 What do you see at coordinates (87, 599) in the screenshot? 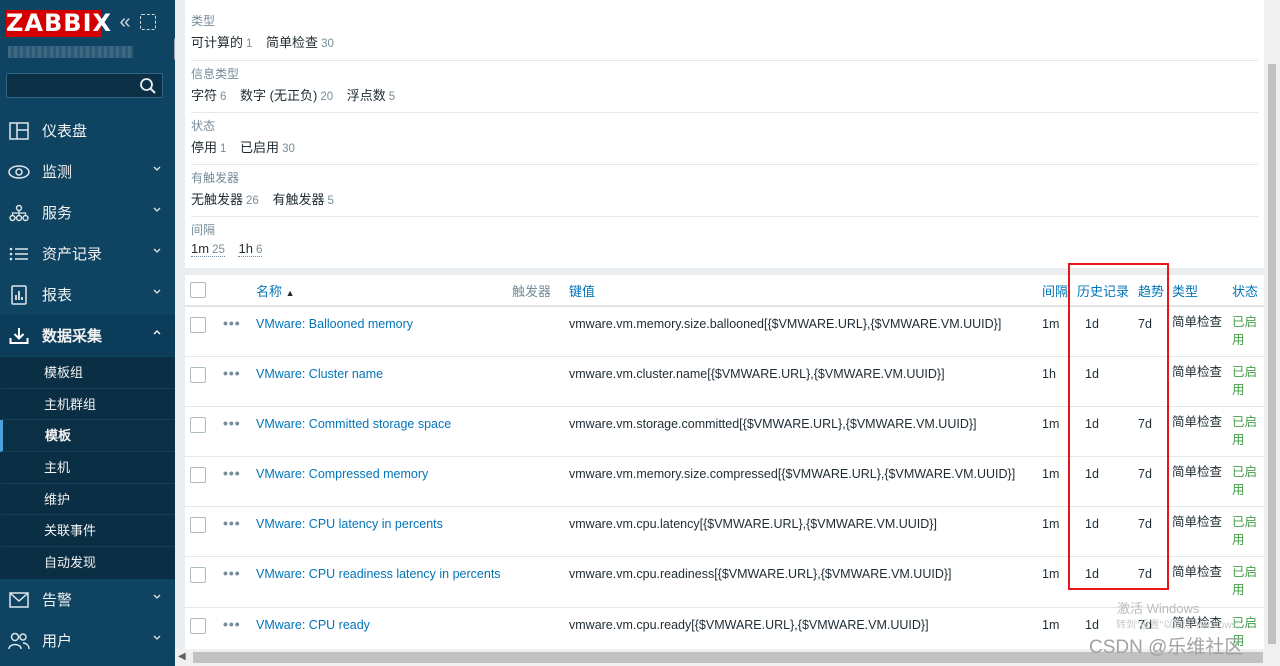
I see `menu-item-alerts: 告警` at bounding box center [87, 599].